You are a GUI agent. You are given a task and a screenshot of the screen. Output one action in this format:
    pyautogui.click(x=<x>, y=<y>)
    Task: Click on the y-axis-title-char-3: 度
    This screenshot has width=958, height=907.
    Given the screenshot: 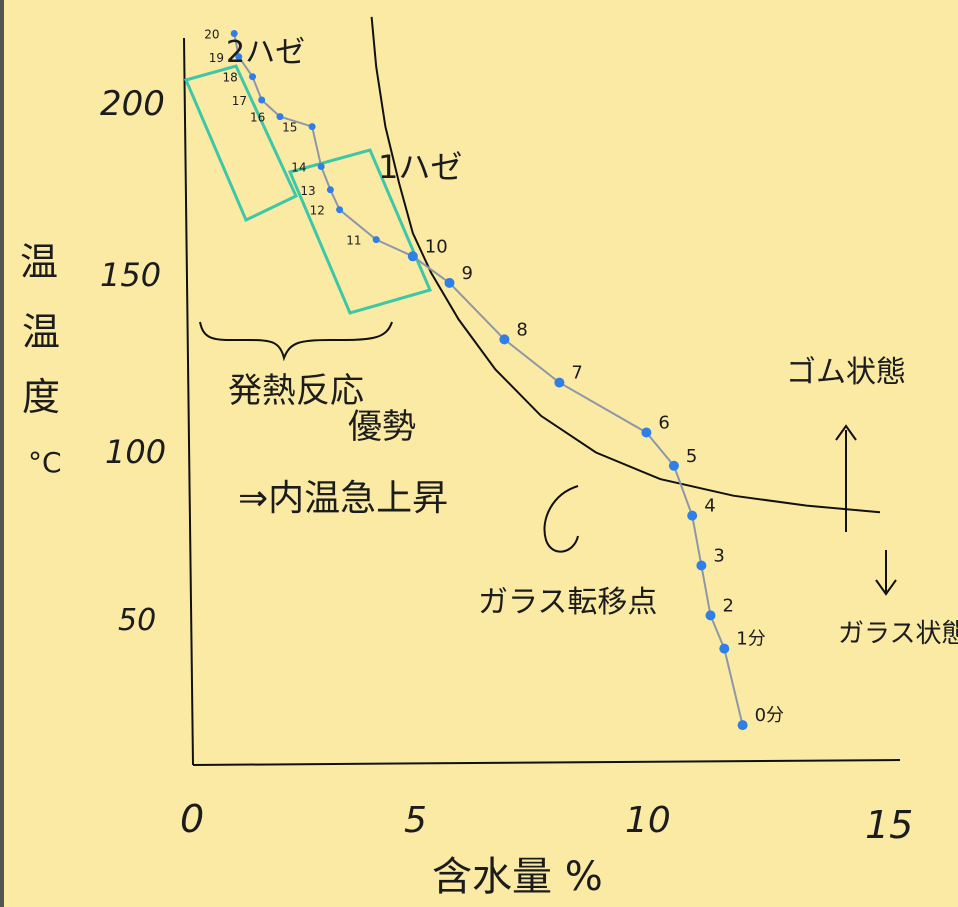 What is the action you would take?
    pyautogui.click(x=41, y=397)
    